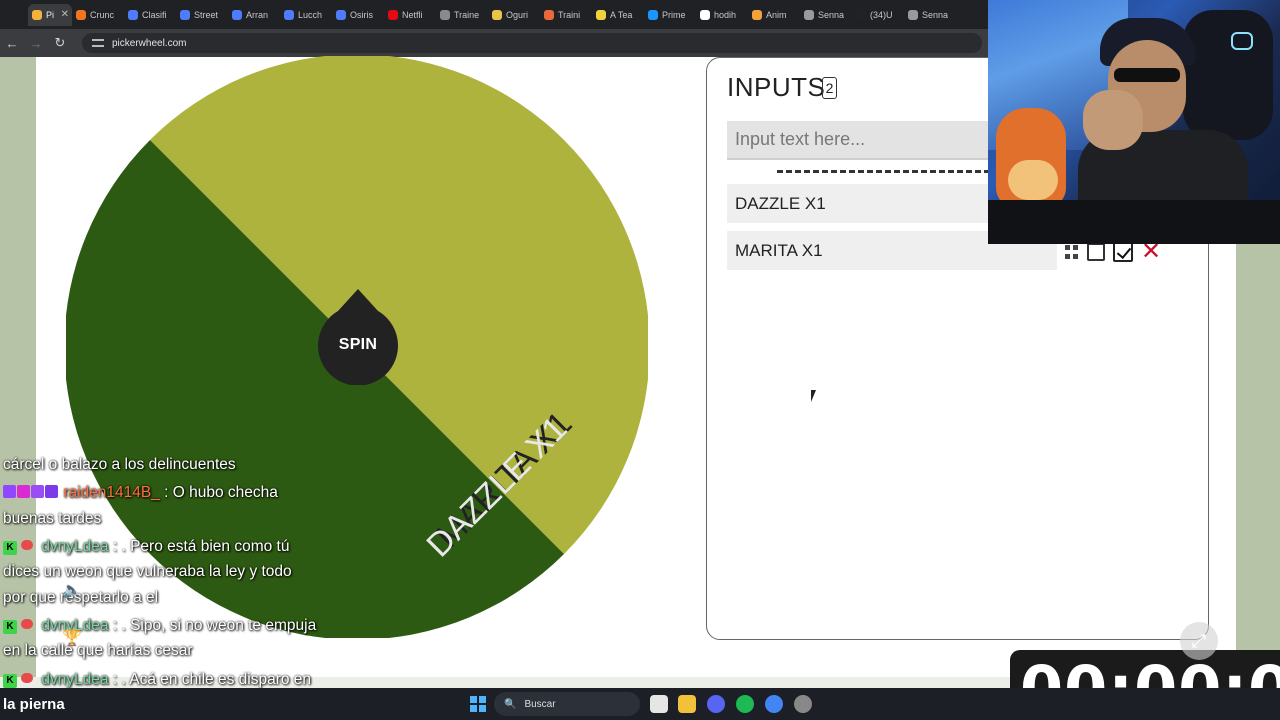 Image resolution: width=1280 pixels, height=720 pixels. I want to click on webcam-overlay, so click(1134, 122).